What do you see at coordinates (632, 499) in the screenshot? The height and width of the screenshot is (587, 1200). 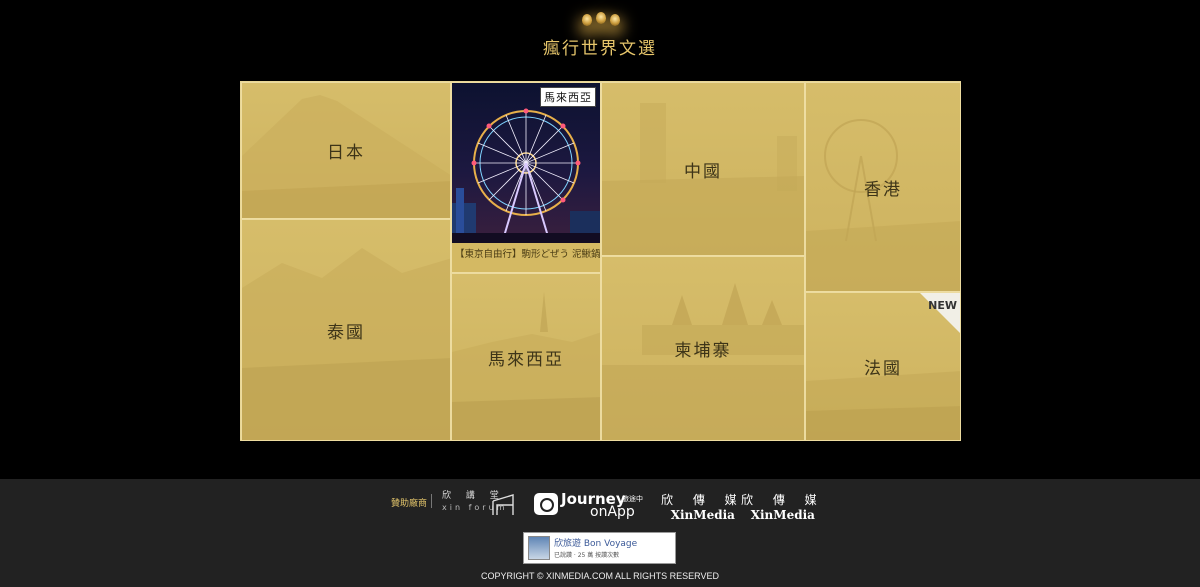 I see `journey-sub: 旅途中` at bounding box center [632, 499].